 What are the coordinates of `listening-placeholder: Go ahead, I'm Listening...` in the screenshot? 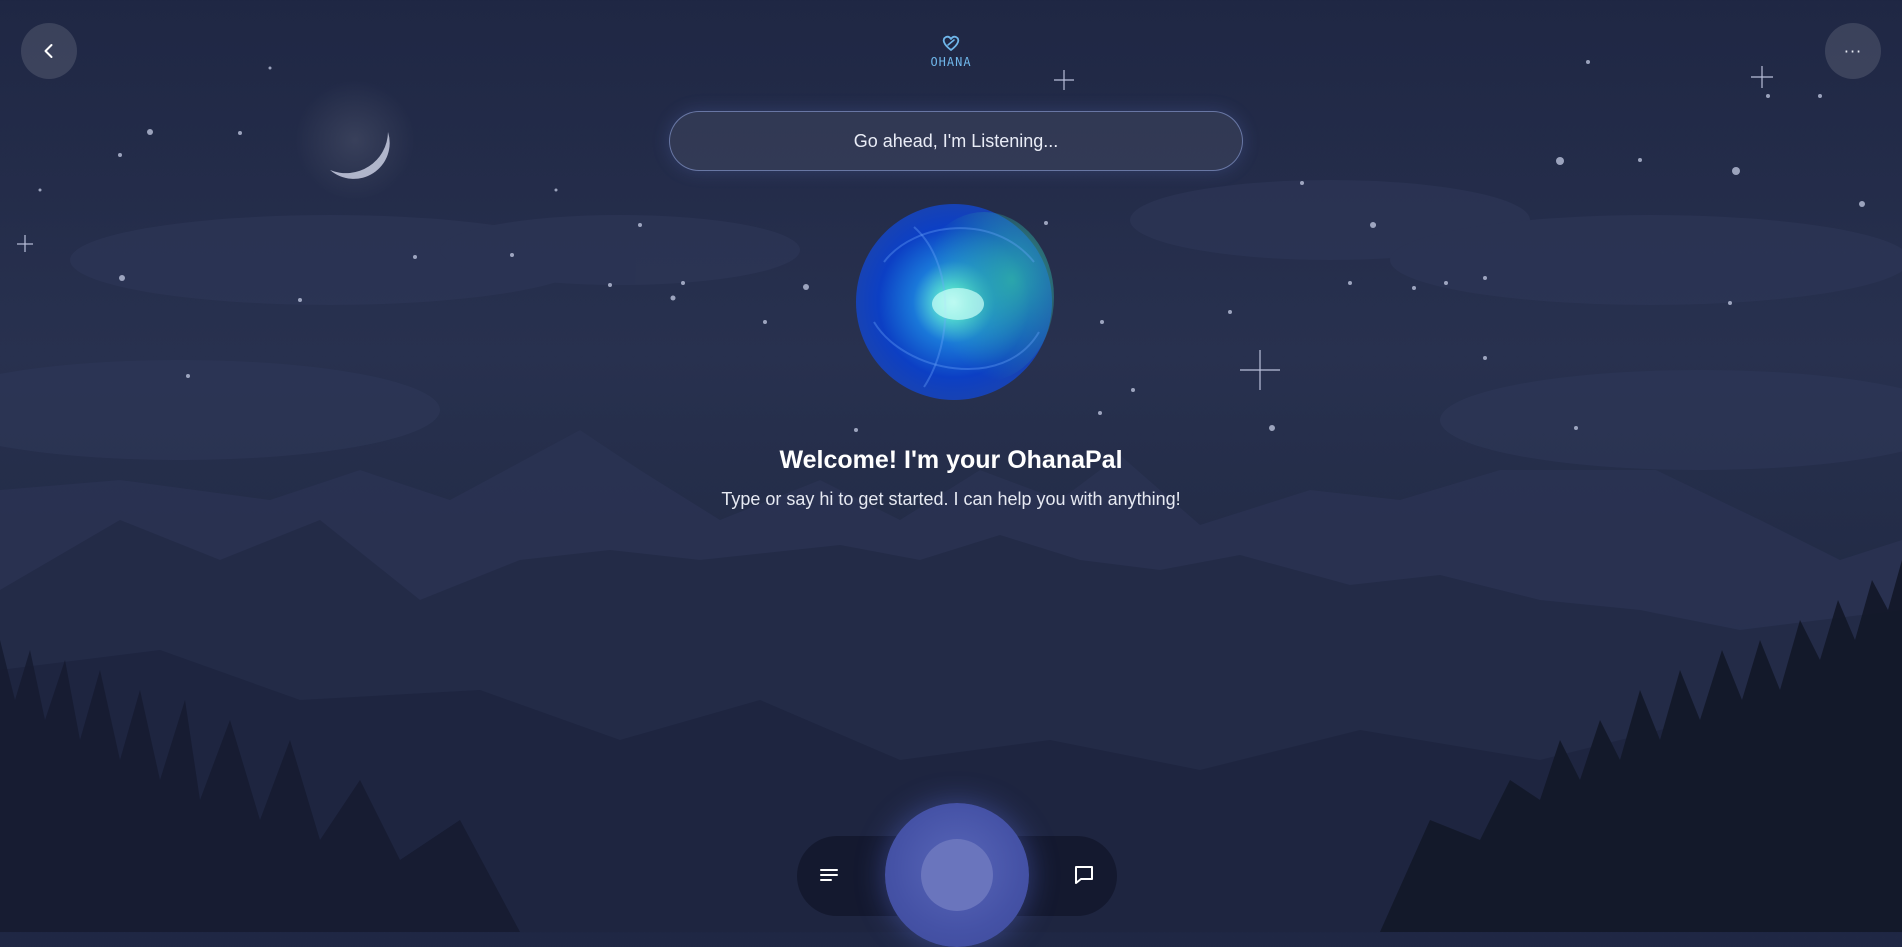 It's located at (956, 140).